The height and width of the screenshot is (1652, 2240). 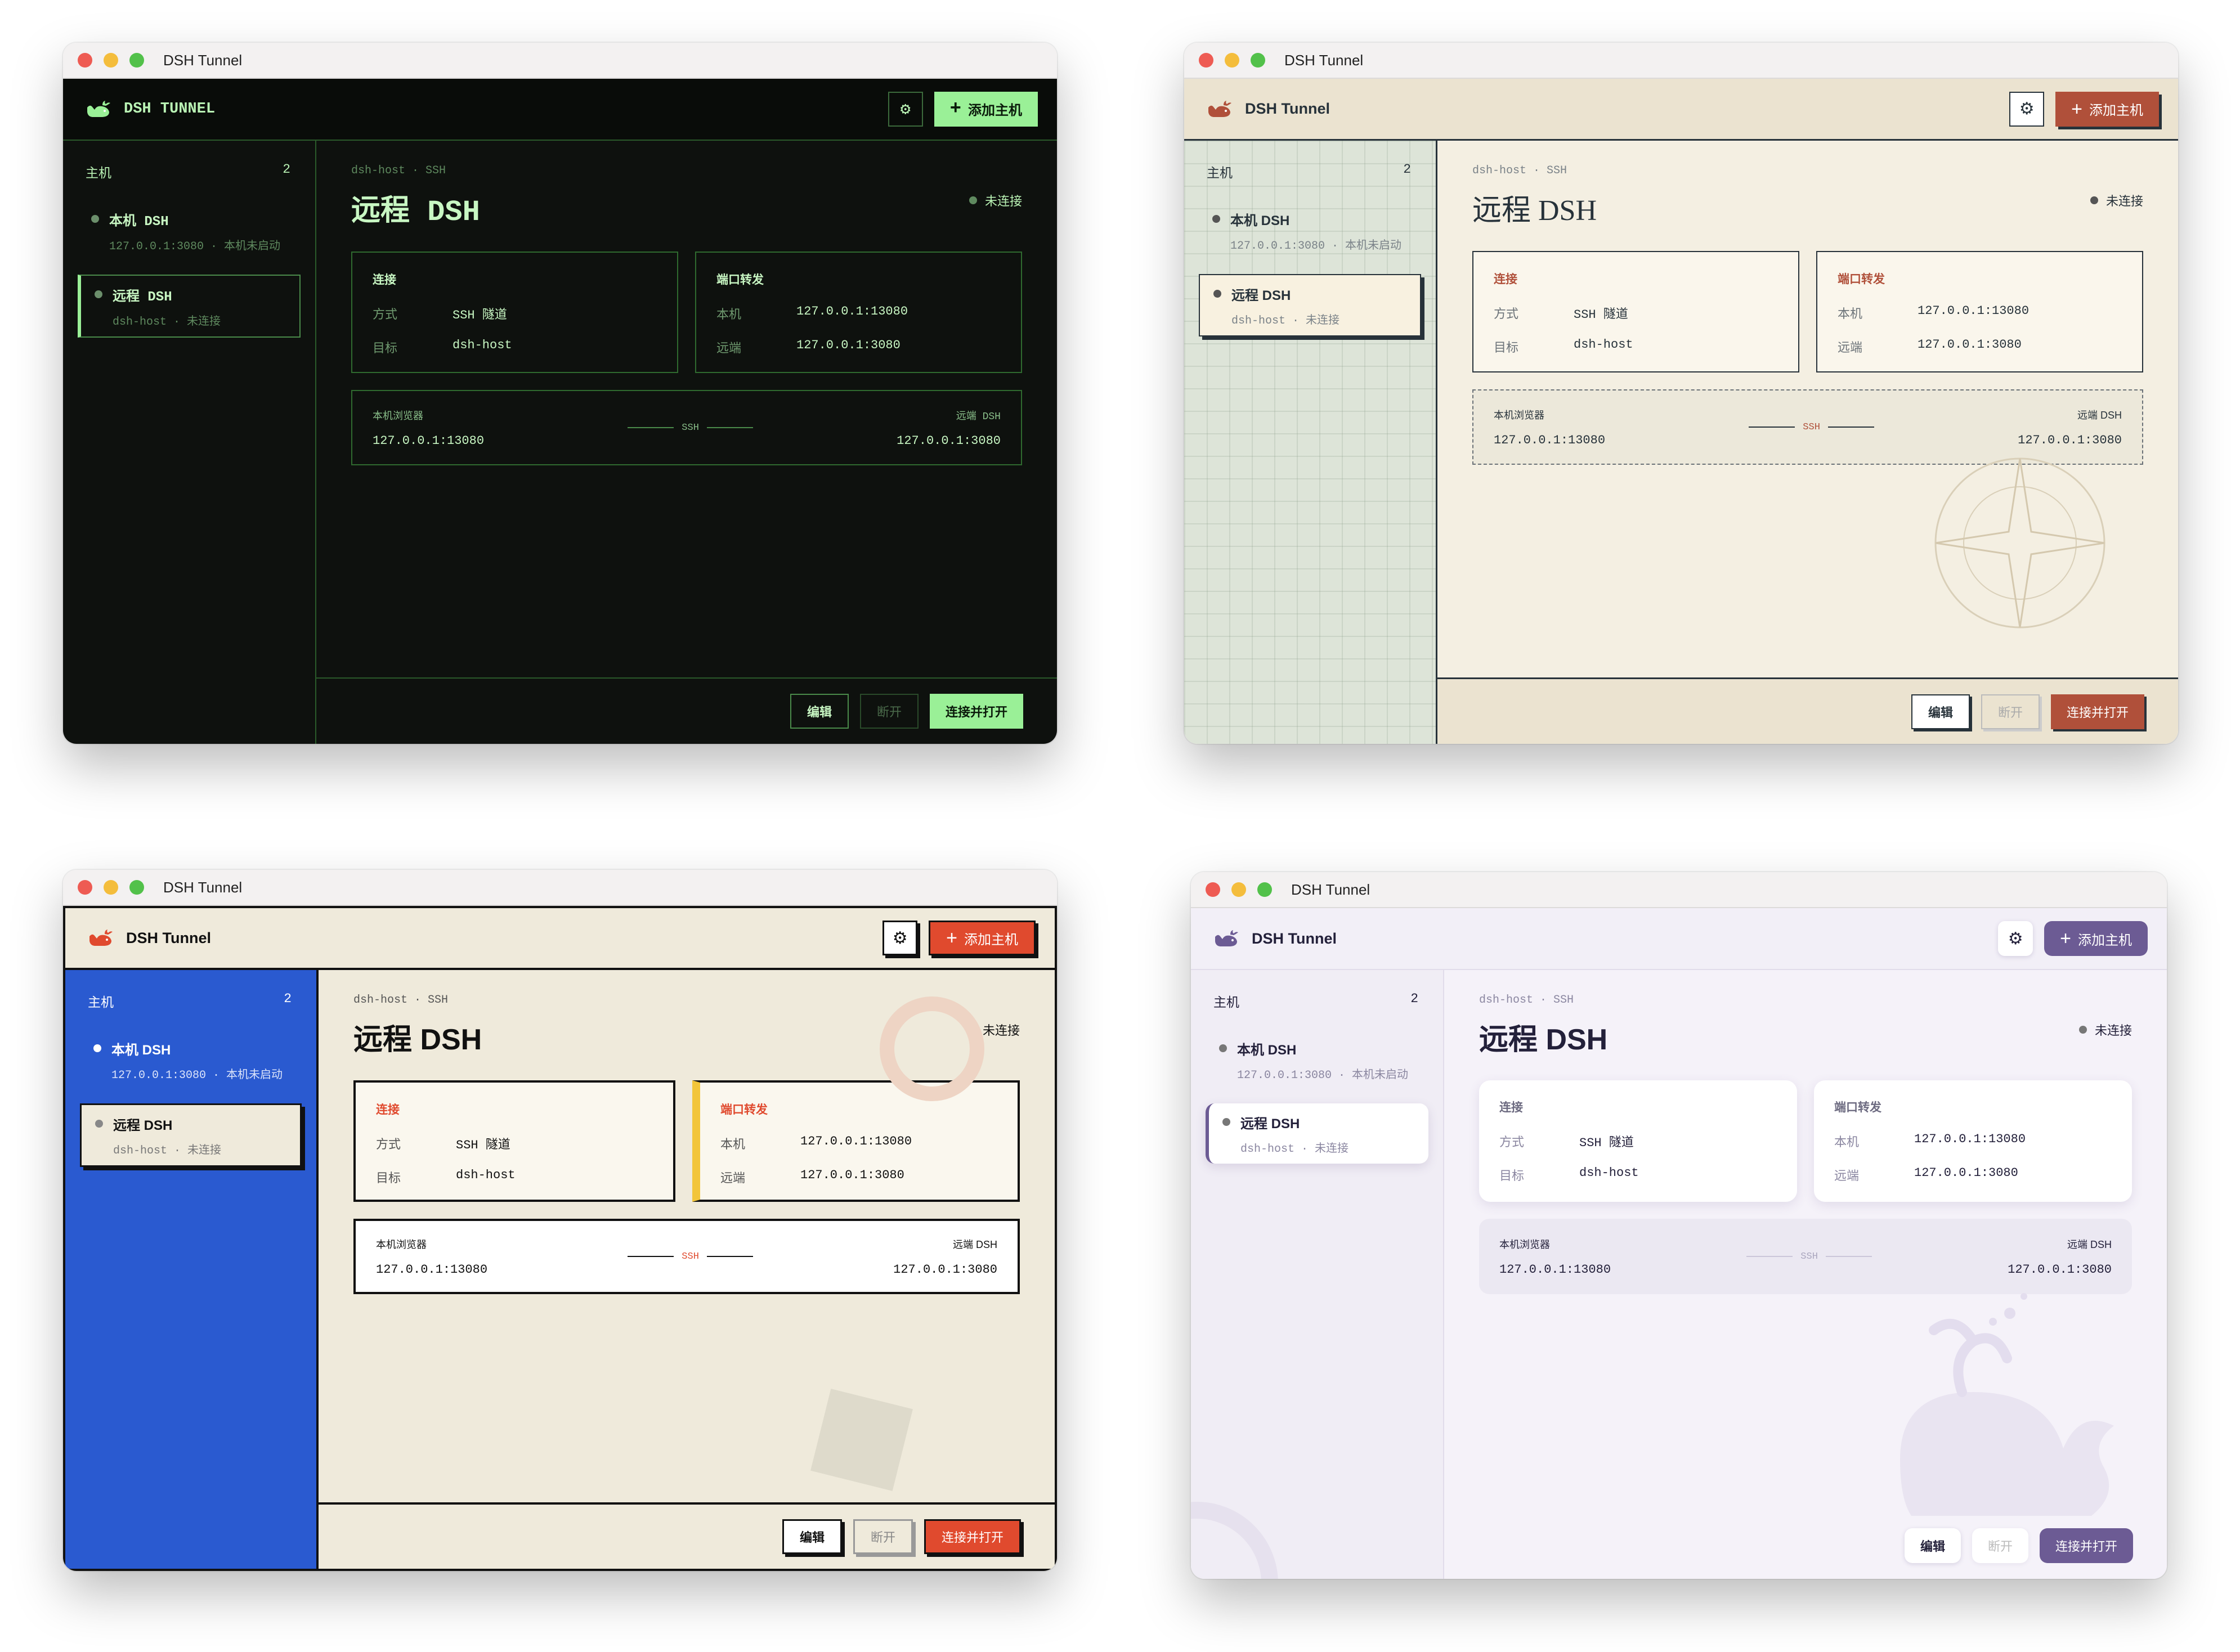 I want to click on route-protocol: SSH, so click(x=690, y=1256).